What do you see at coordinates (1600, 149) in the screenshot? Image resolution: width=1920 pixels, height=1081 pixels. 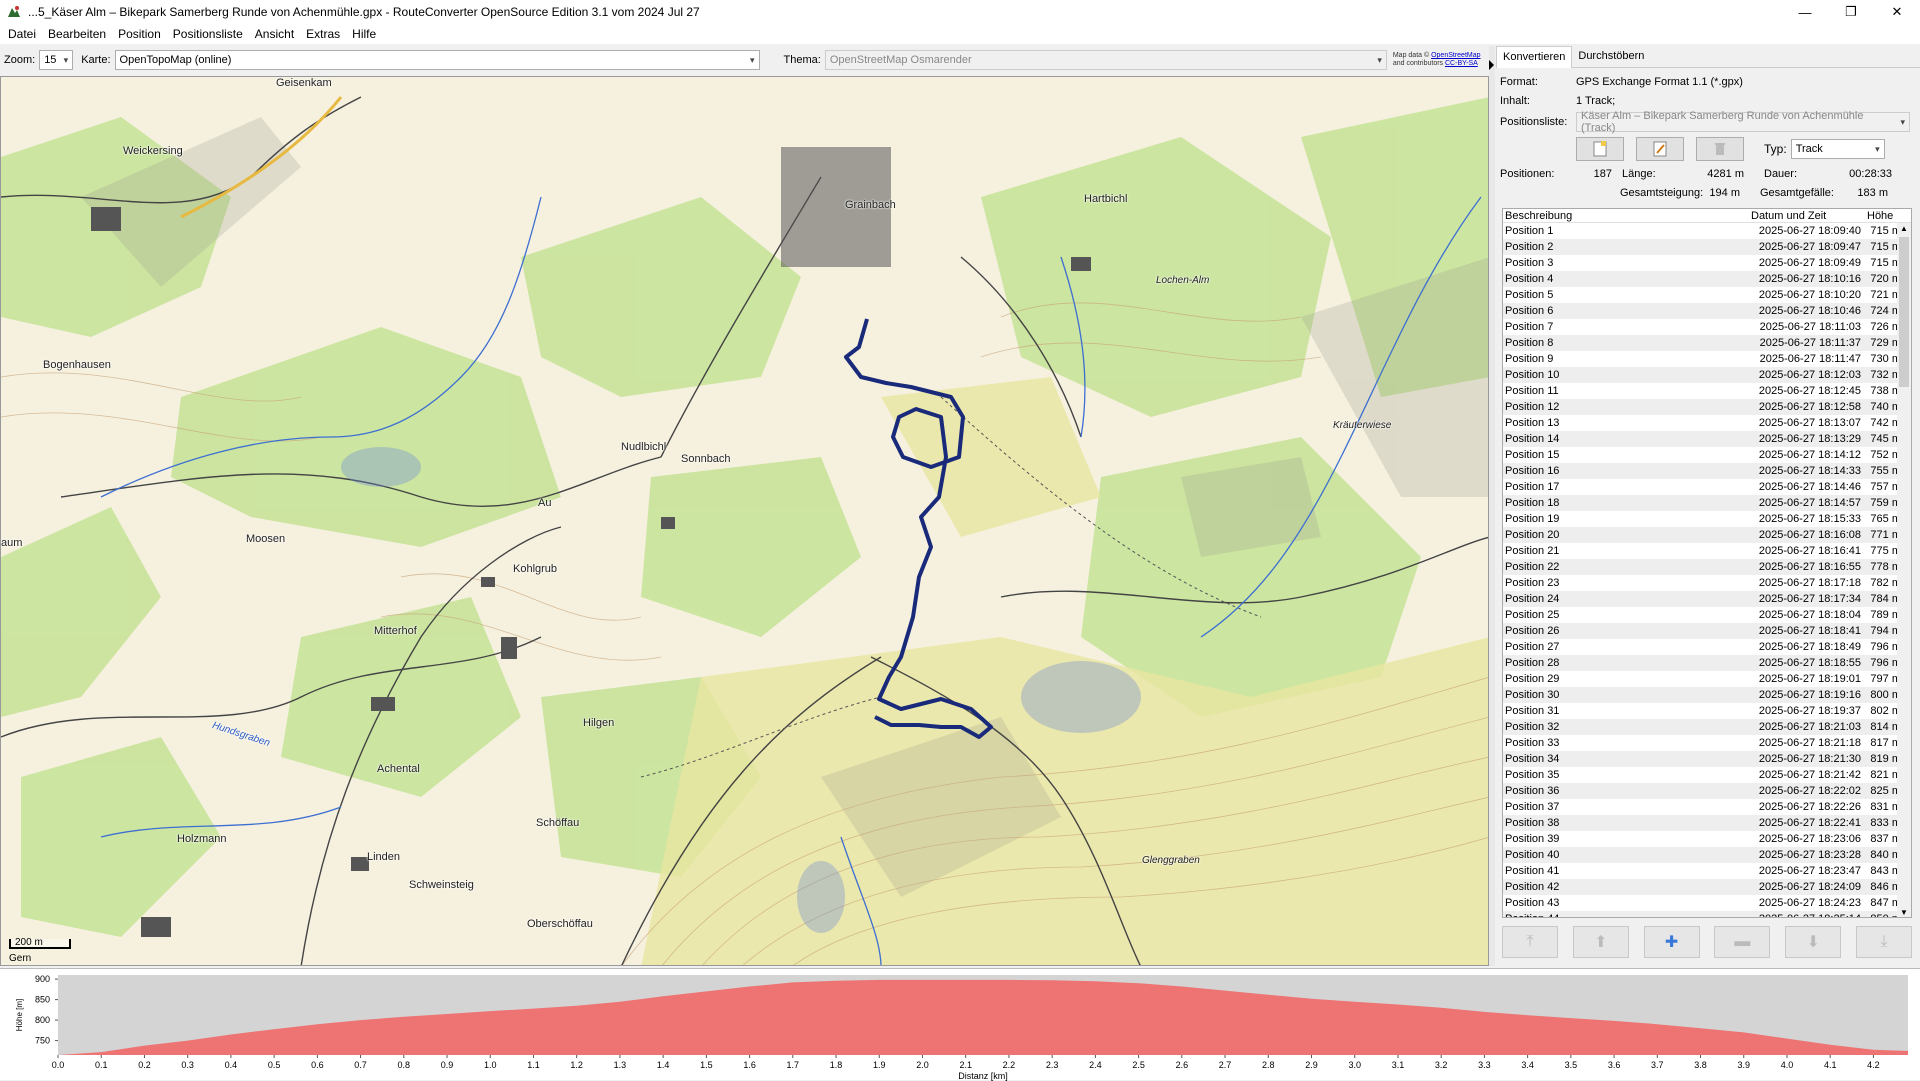 I see `new-list-button` at bounding box center [1600, 149].